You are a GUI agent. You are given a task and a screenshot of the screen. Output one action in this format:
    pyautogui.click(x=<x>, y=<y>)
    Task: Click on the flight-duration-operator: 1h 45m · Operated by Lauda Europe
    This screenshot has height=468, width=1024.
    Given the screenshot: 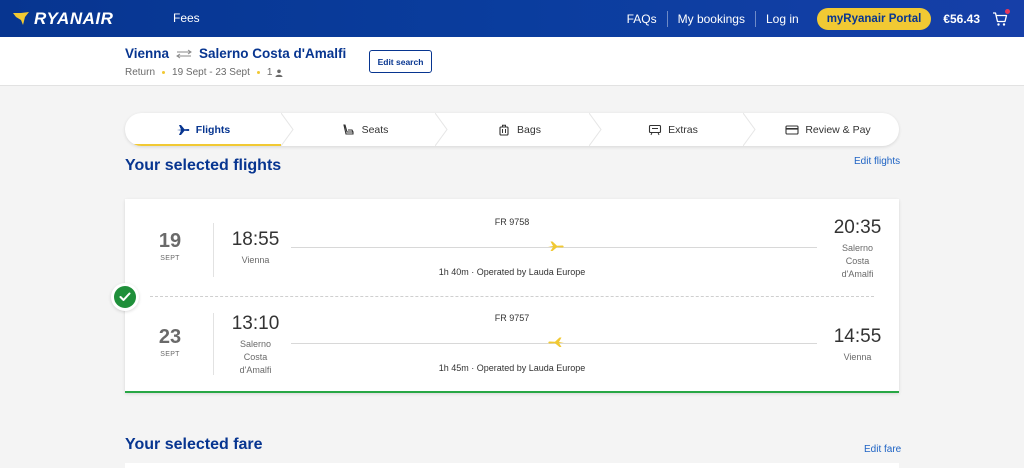 What is the action you would take?
    pyautogui.click(x=512, y=368)
    